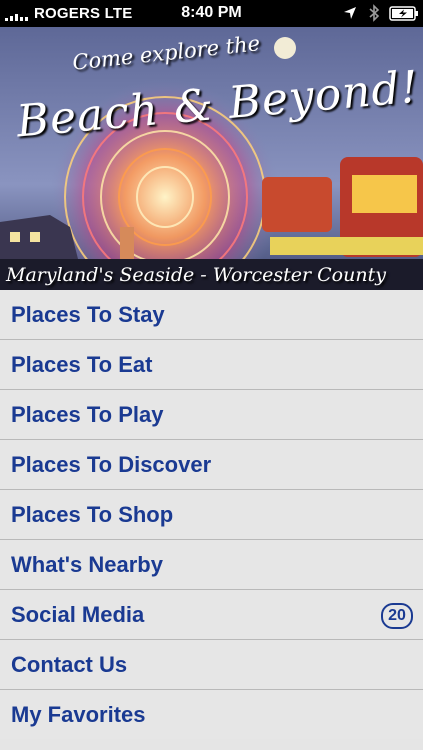 The width and height of the screenshot is (423, 750). I want to click on location-arrow-icon, so click(350, 13).